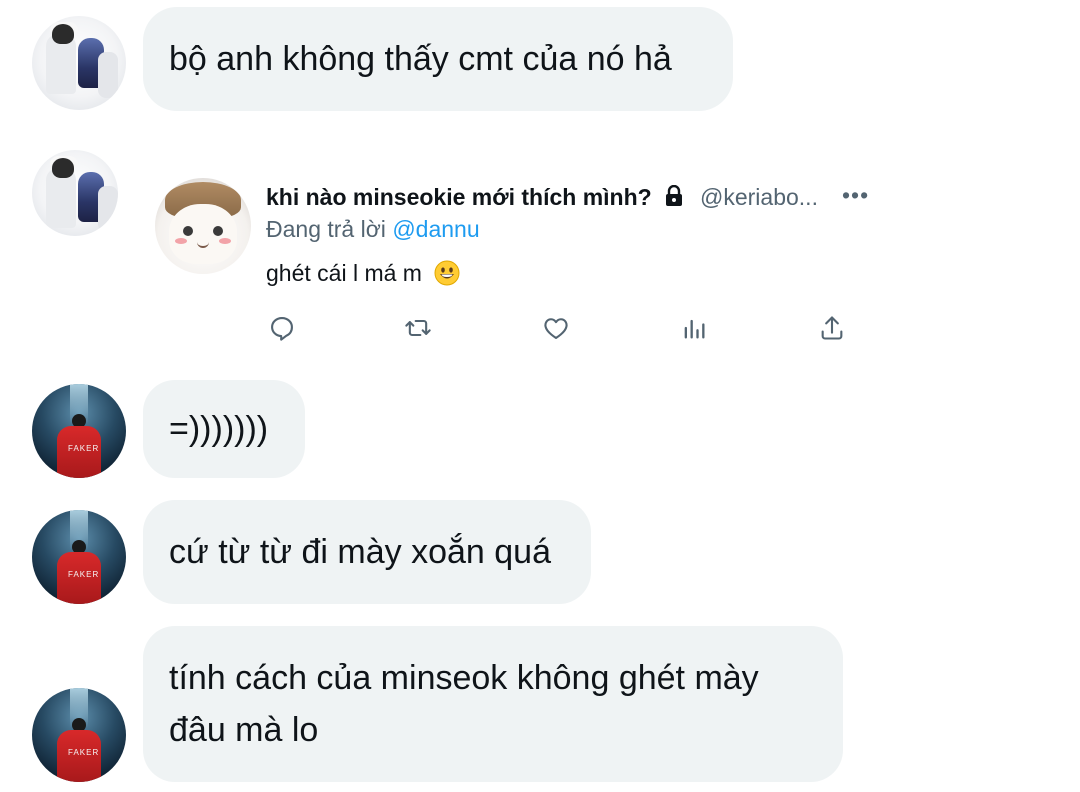  What do you see at coordinates (373, 229) in the screenshot?
I see `replying-to-line: Đang trả lời @dannu` at bounding box center [373, 229].